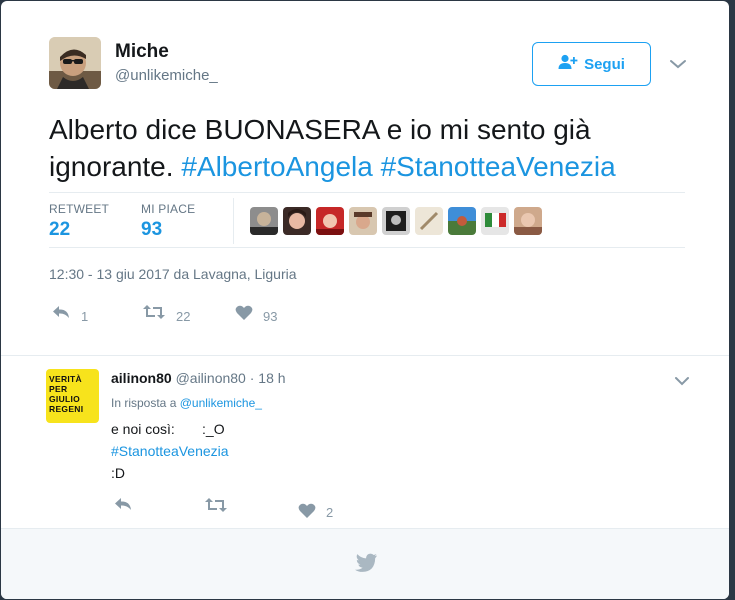 The image size is (735, 600). I want to click on likers-avatars, so click(396, 221).